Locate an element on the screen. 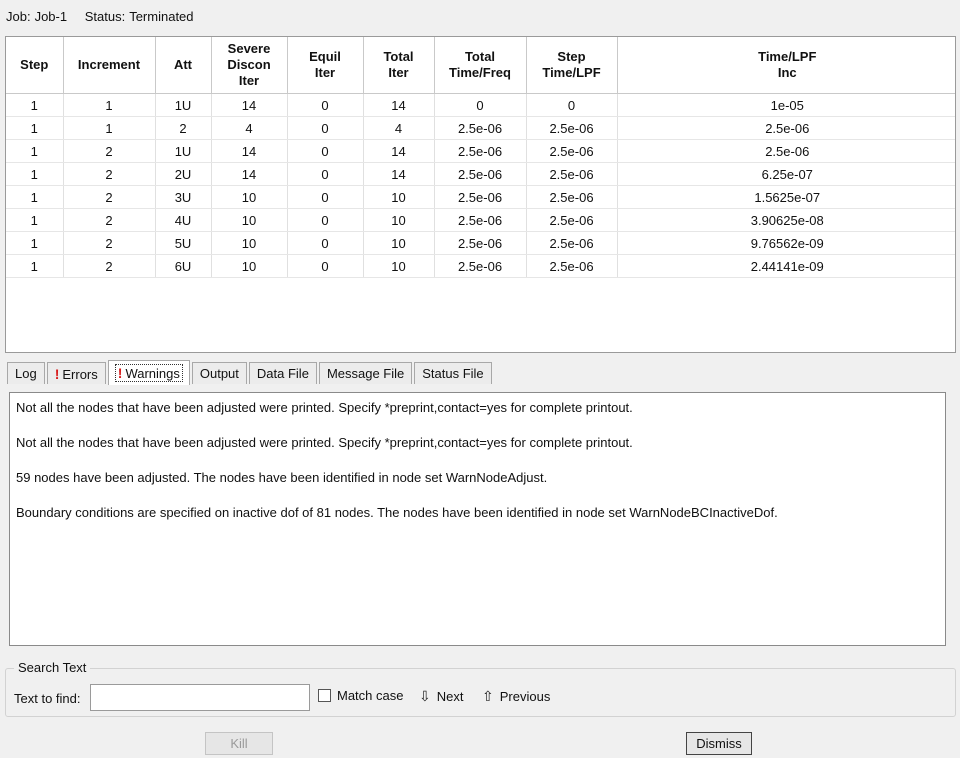 The image size is (960, 758). tab-status-file: Status File is located at coordinates (453, 373).